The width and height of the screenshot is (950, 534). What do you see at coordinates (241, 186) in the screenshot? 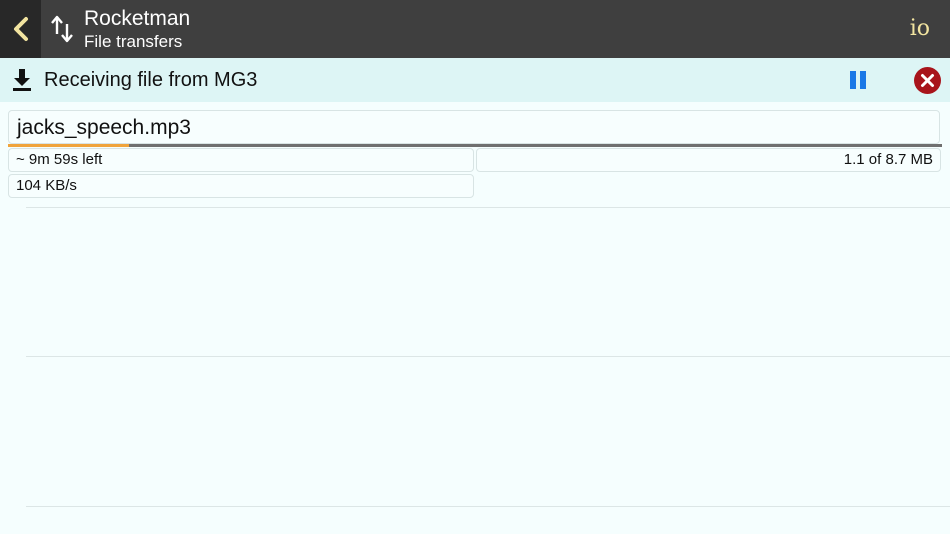
I see `transfer-speed-label: 104 KB/s` at bounding box center [241, 186].